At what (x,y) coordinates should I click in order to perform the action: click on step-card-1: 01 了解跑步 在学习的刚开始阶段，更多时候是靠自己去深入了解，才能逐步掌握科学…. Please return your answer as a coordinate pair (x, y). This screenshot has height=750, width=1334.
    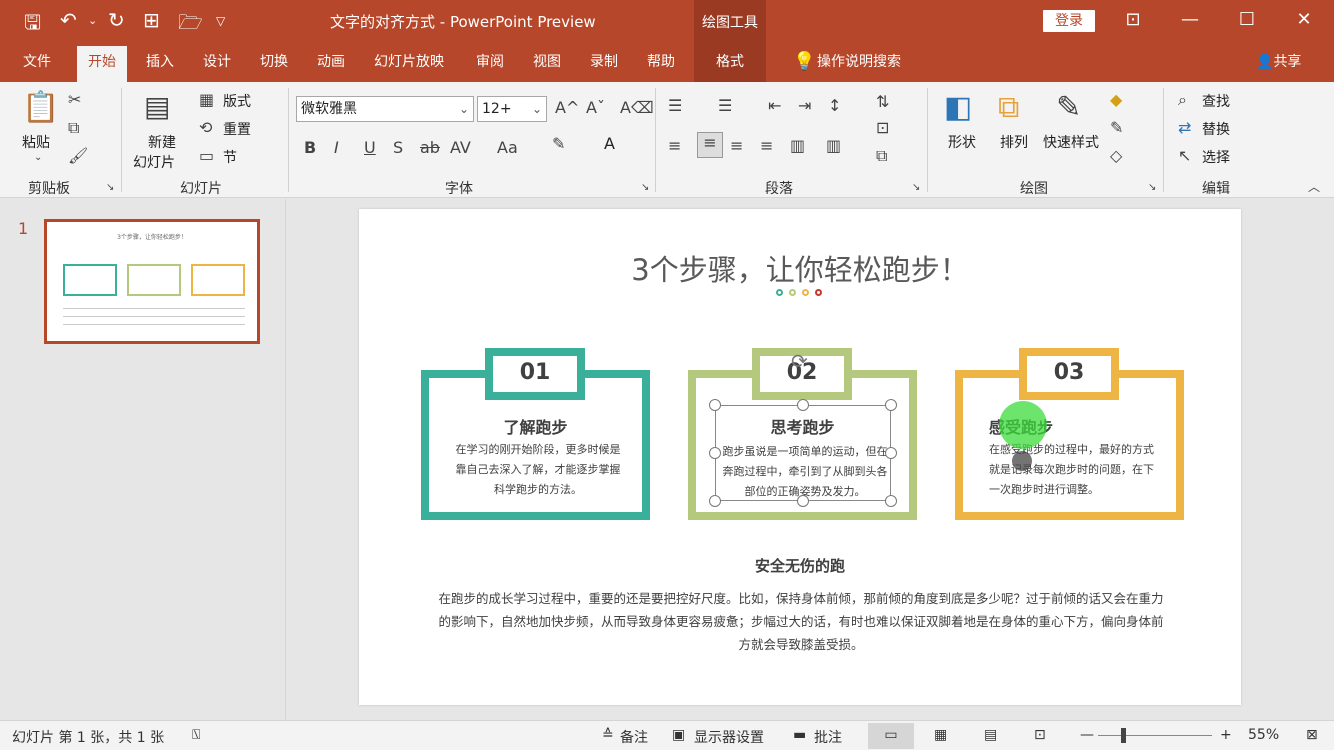
    Looking at the image, I should click on (535, 434).